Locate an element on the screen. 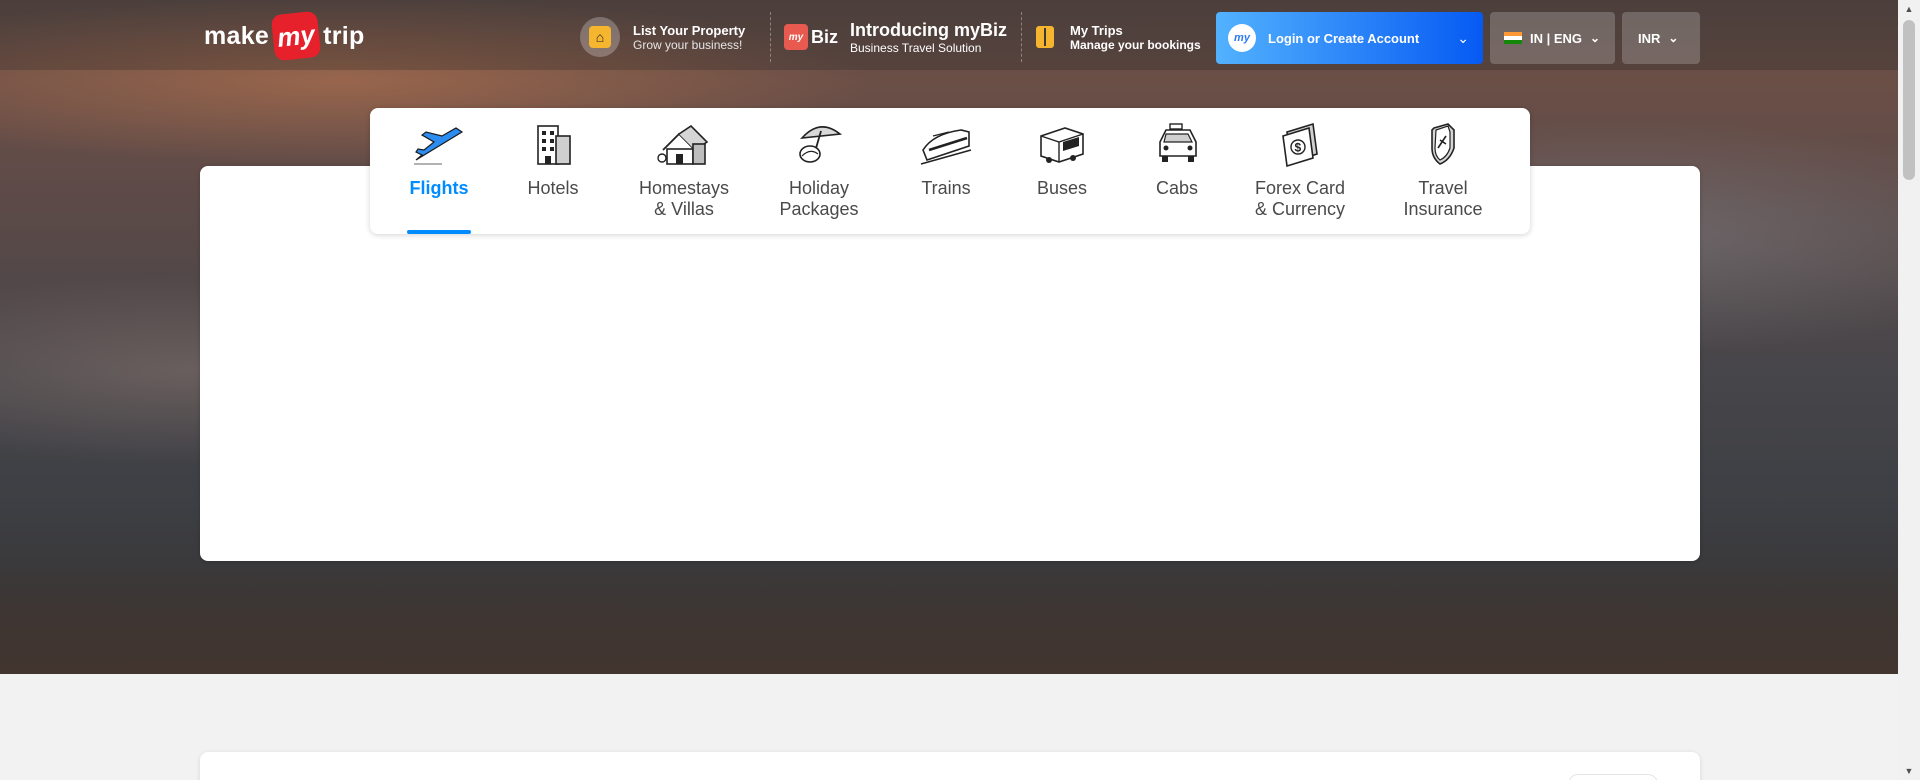  tab-homestays-villas: Homestays & Villas is located at coordinates (684, 171).